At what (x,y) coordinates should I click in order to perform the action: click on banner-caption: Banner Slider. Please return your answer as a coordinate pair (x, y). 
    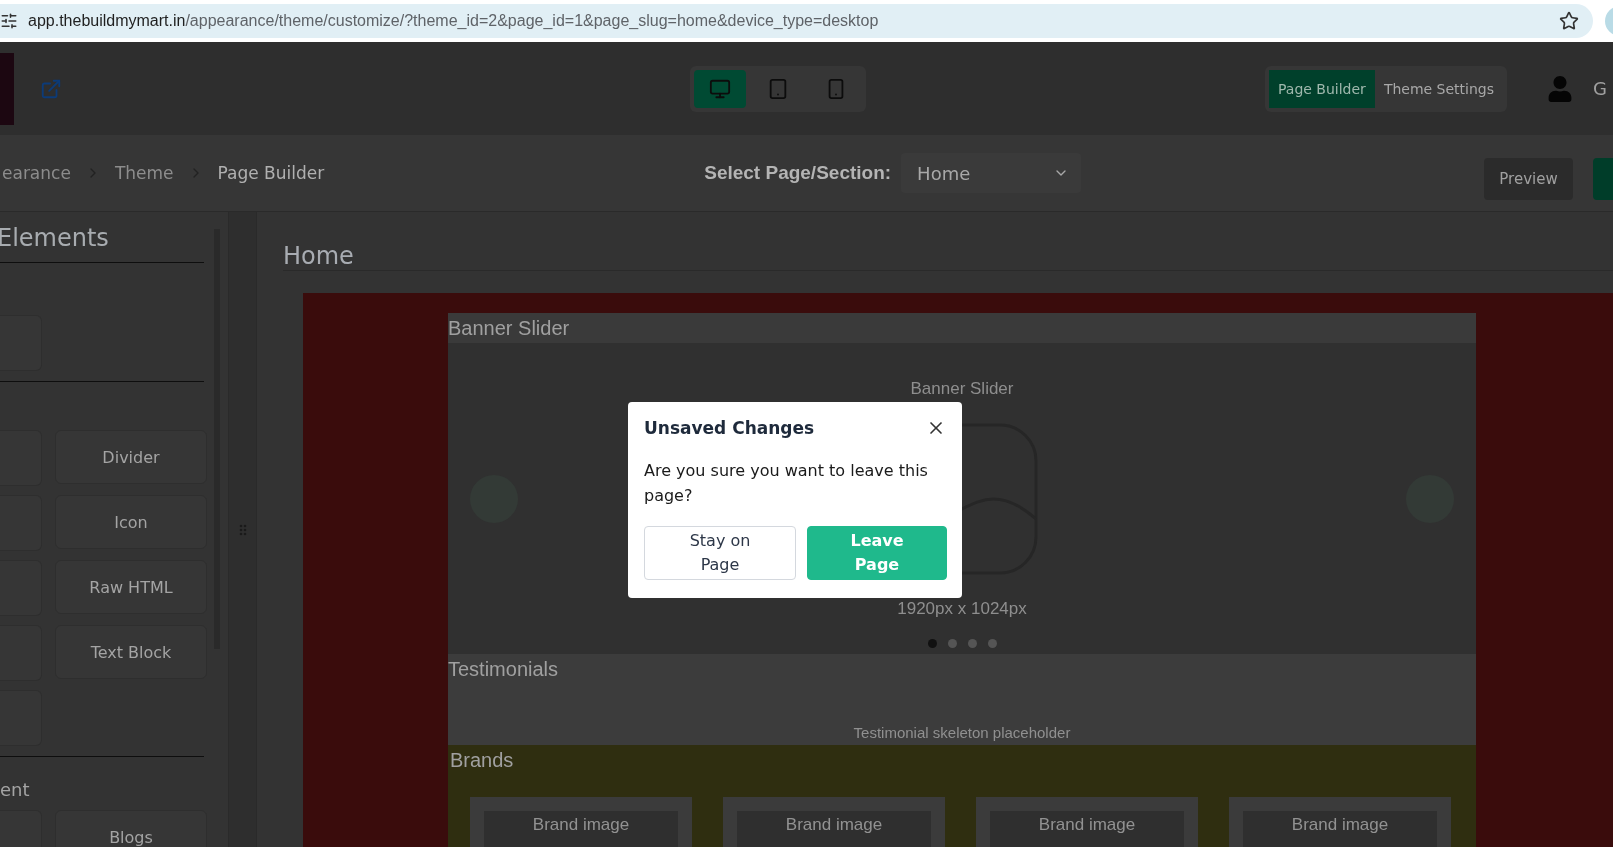
    Looking at the image, I should click on (962, 389).